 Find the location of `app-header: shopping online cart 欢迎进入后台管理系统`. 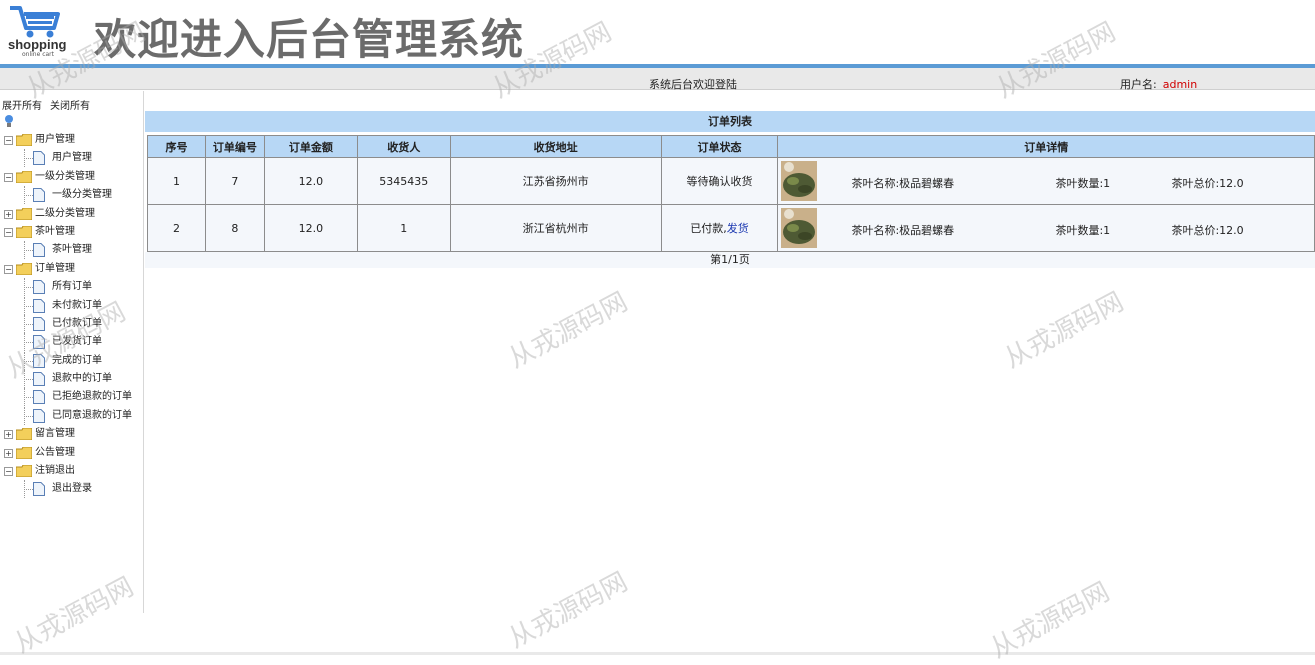

app-header: shopping online cart 欢迎进入后台管理系统 is located at coordinates (657, 32).